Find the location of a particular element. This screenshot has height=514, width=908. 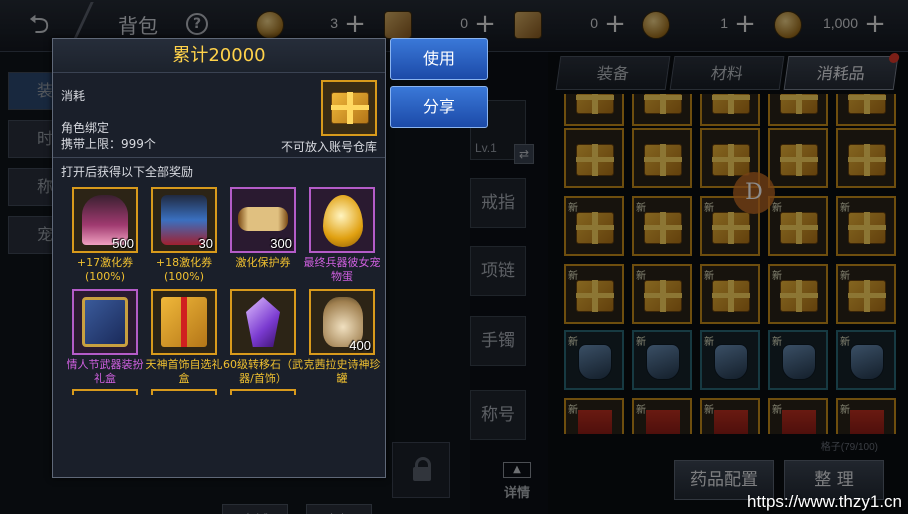

storage-note: 不可放入账号仓库 is located at coordinates (328, 147).